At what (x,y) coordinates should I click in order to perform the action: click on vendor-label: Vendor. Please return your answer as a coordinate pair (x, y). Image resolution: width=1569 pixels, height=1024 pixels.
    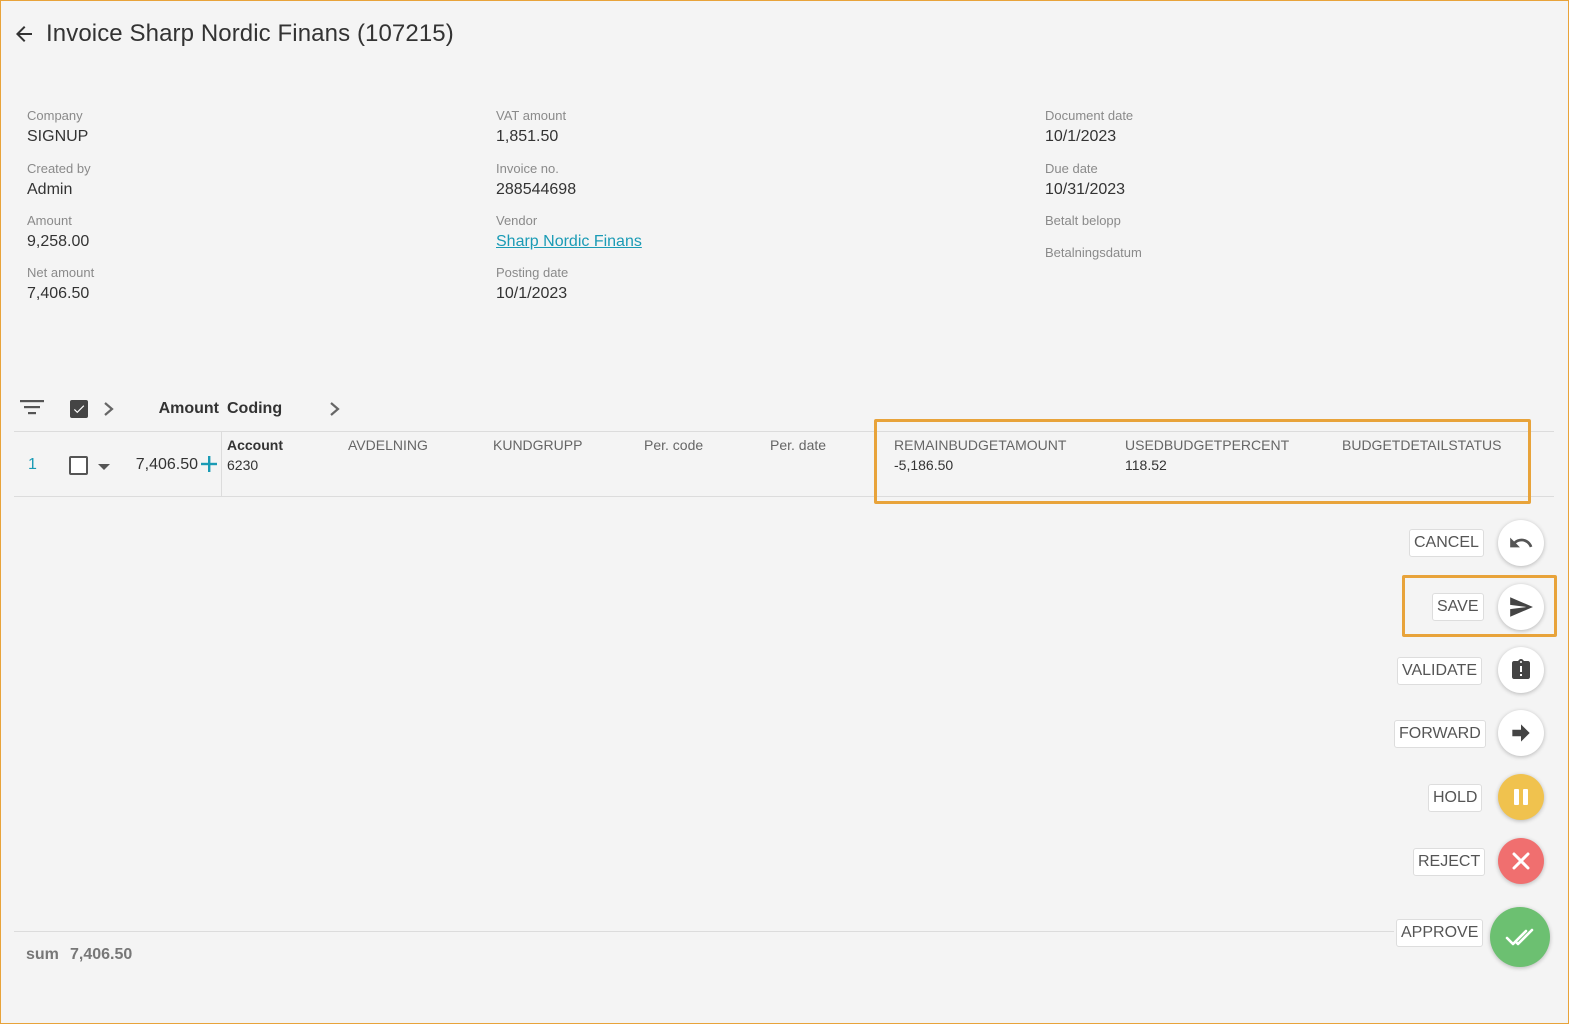
    Looking at the image, I should click on (517, 220).